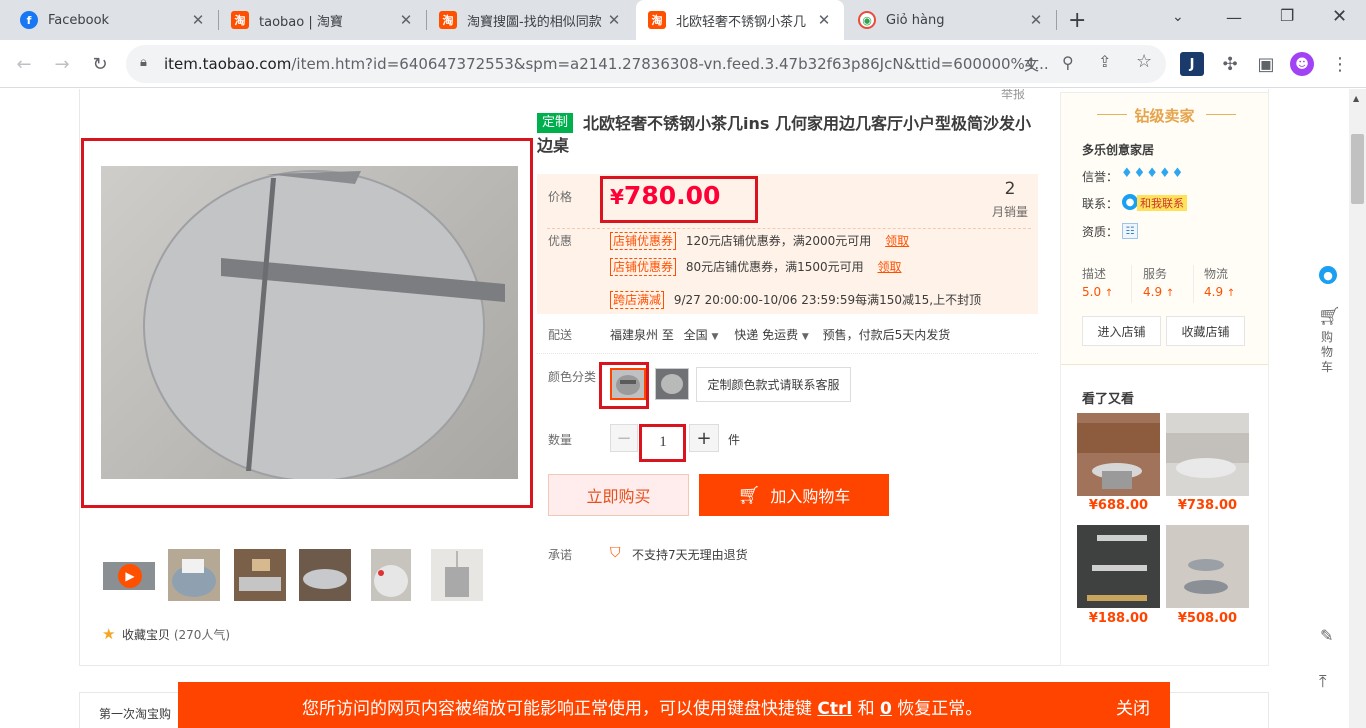  What do you see at coordinates (628, 384) in the screenshot?
I see `color-option-selected` at bounding box center [628, 384].